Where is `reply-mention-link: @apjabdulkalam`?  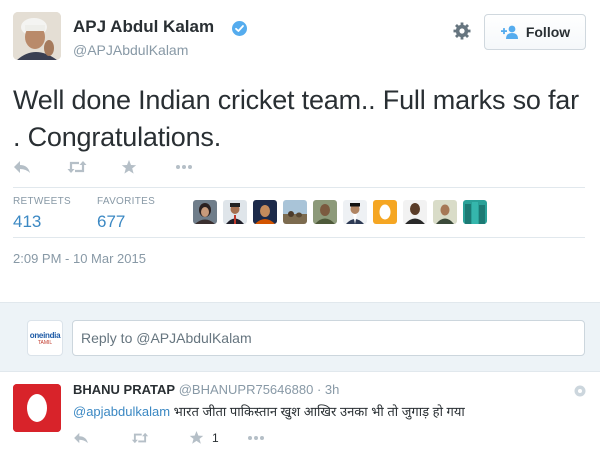 reply-mention-link: @apjabdulkalam is located at coordinates (121, 411).